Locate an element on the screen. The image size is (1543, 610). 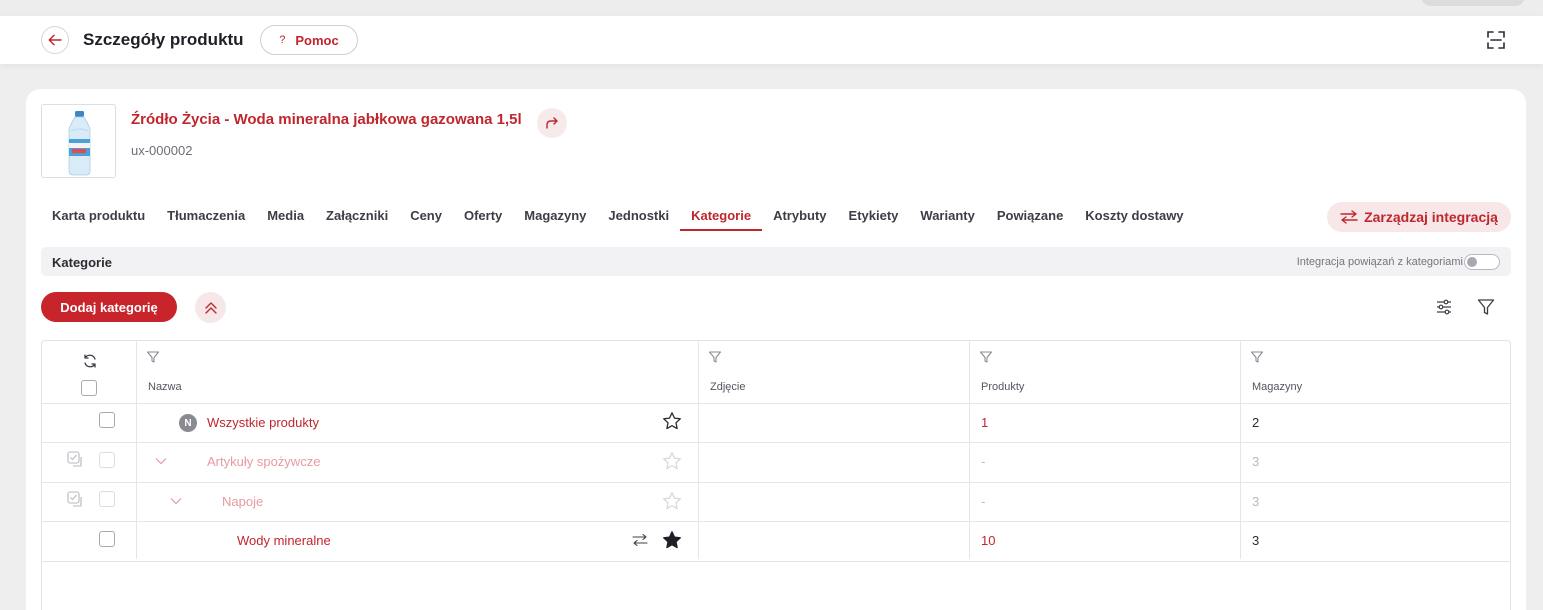
filter-button is located at coordinates (1486, 307).